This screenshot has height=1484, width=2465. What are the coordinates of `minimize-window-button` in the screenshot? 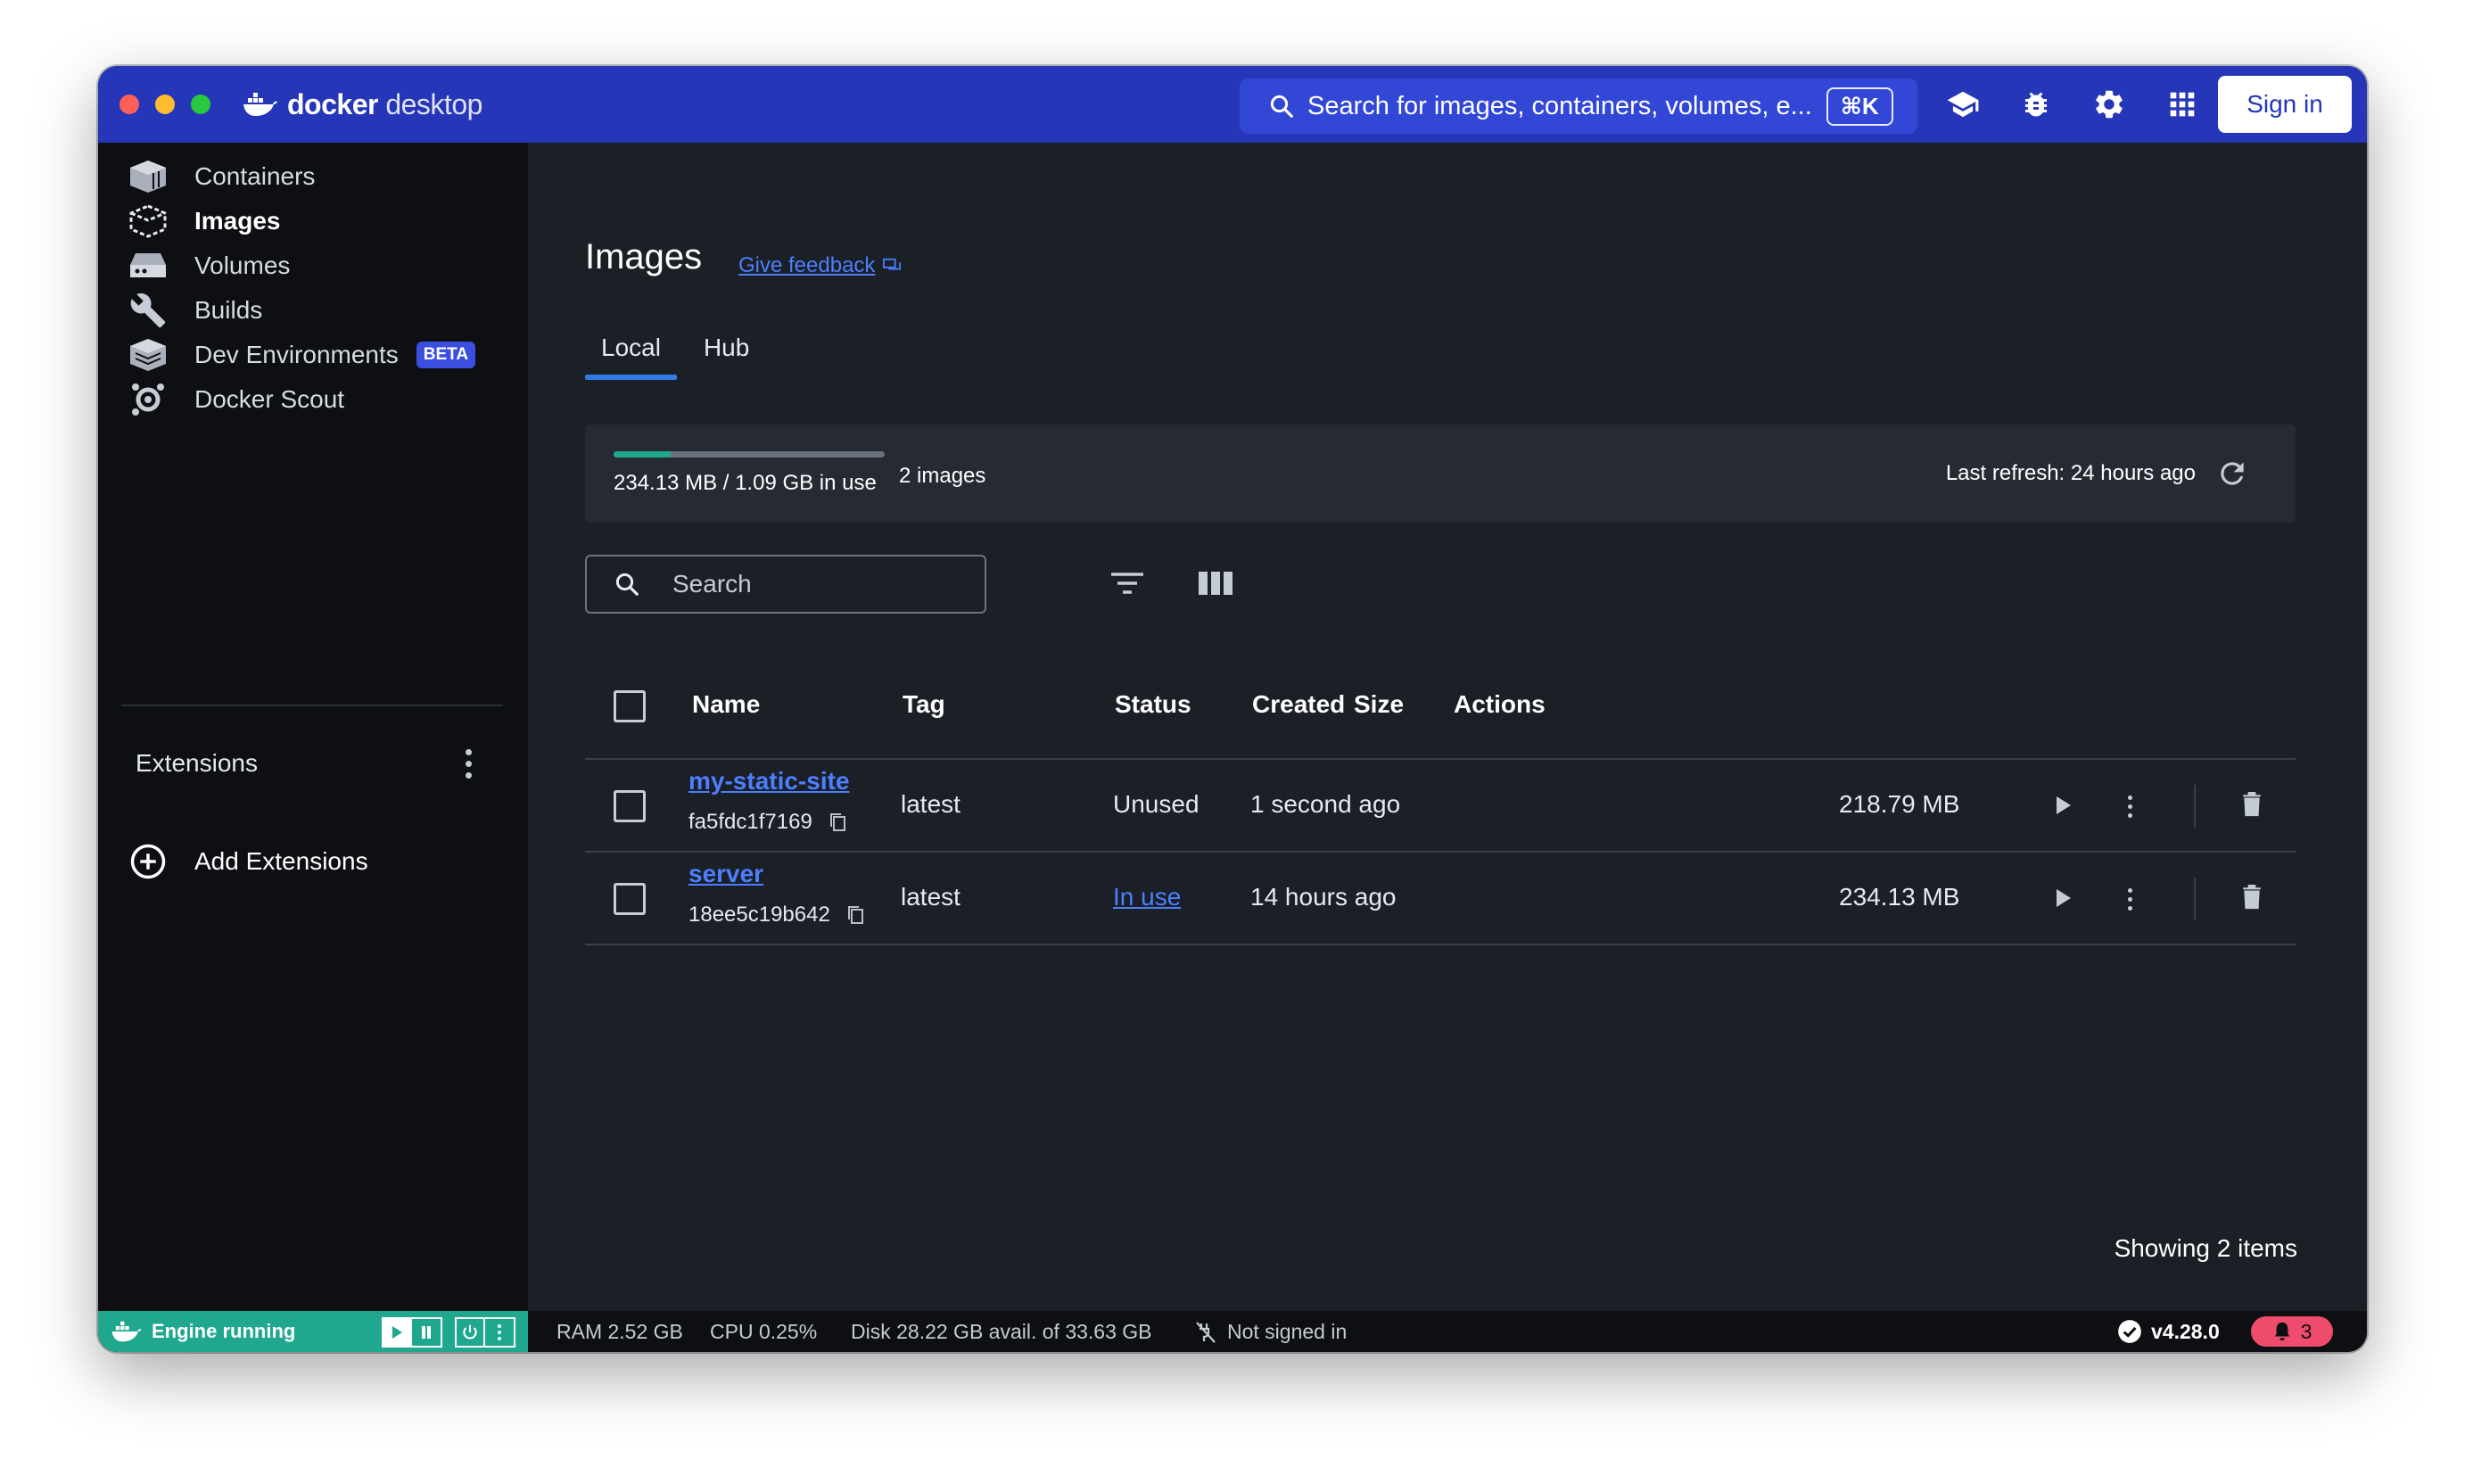 It's located at (165, 105).